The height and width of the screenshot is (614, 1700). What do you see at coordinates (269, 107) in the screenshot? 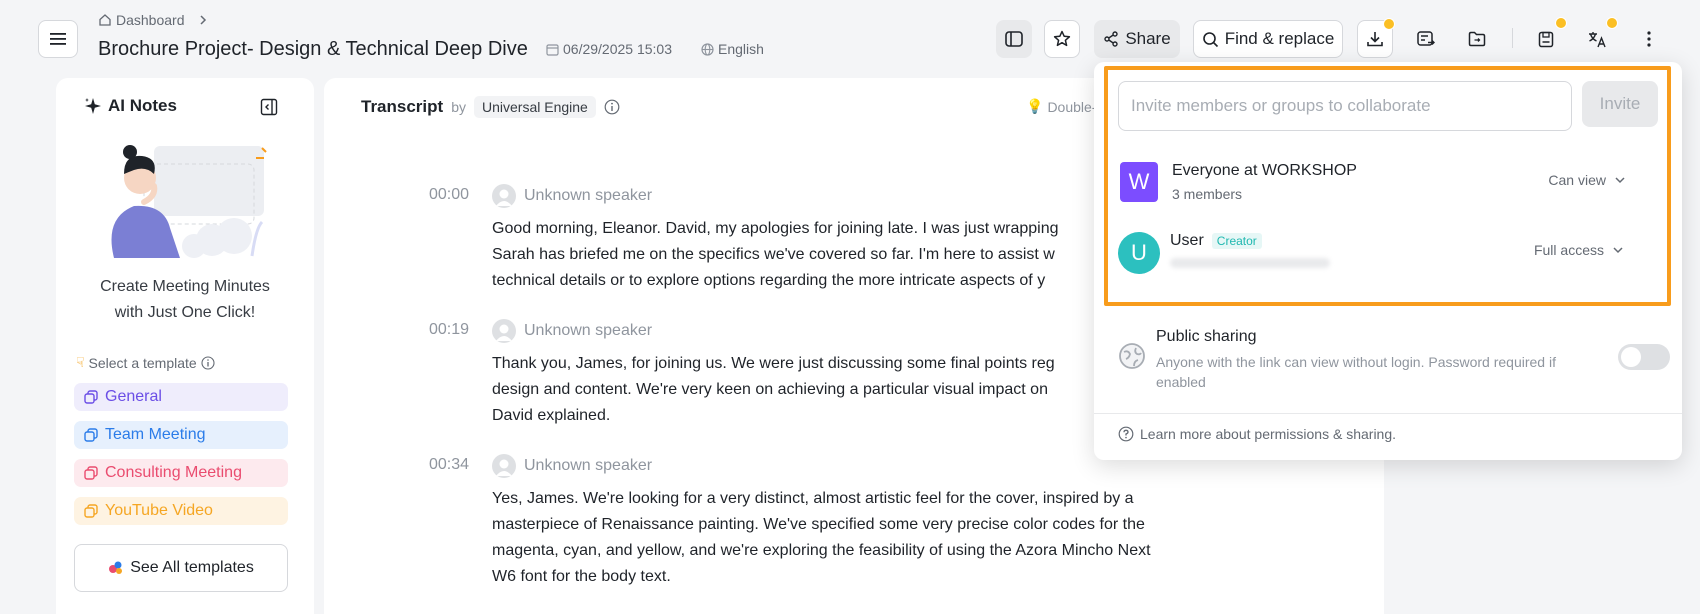
I see `collapse-panel-icon` at bounding box center [269, 107].